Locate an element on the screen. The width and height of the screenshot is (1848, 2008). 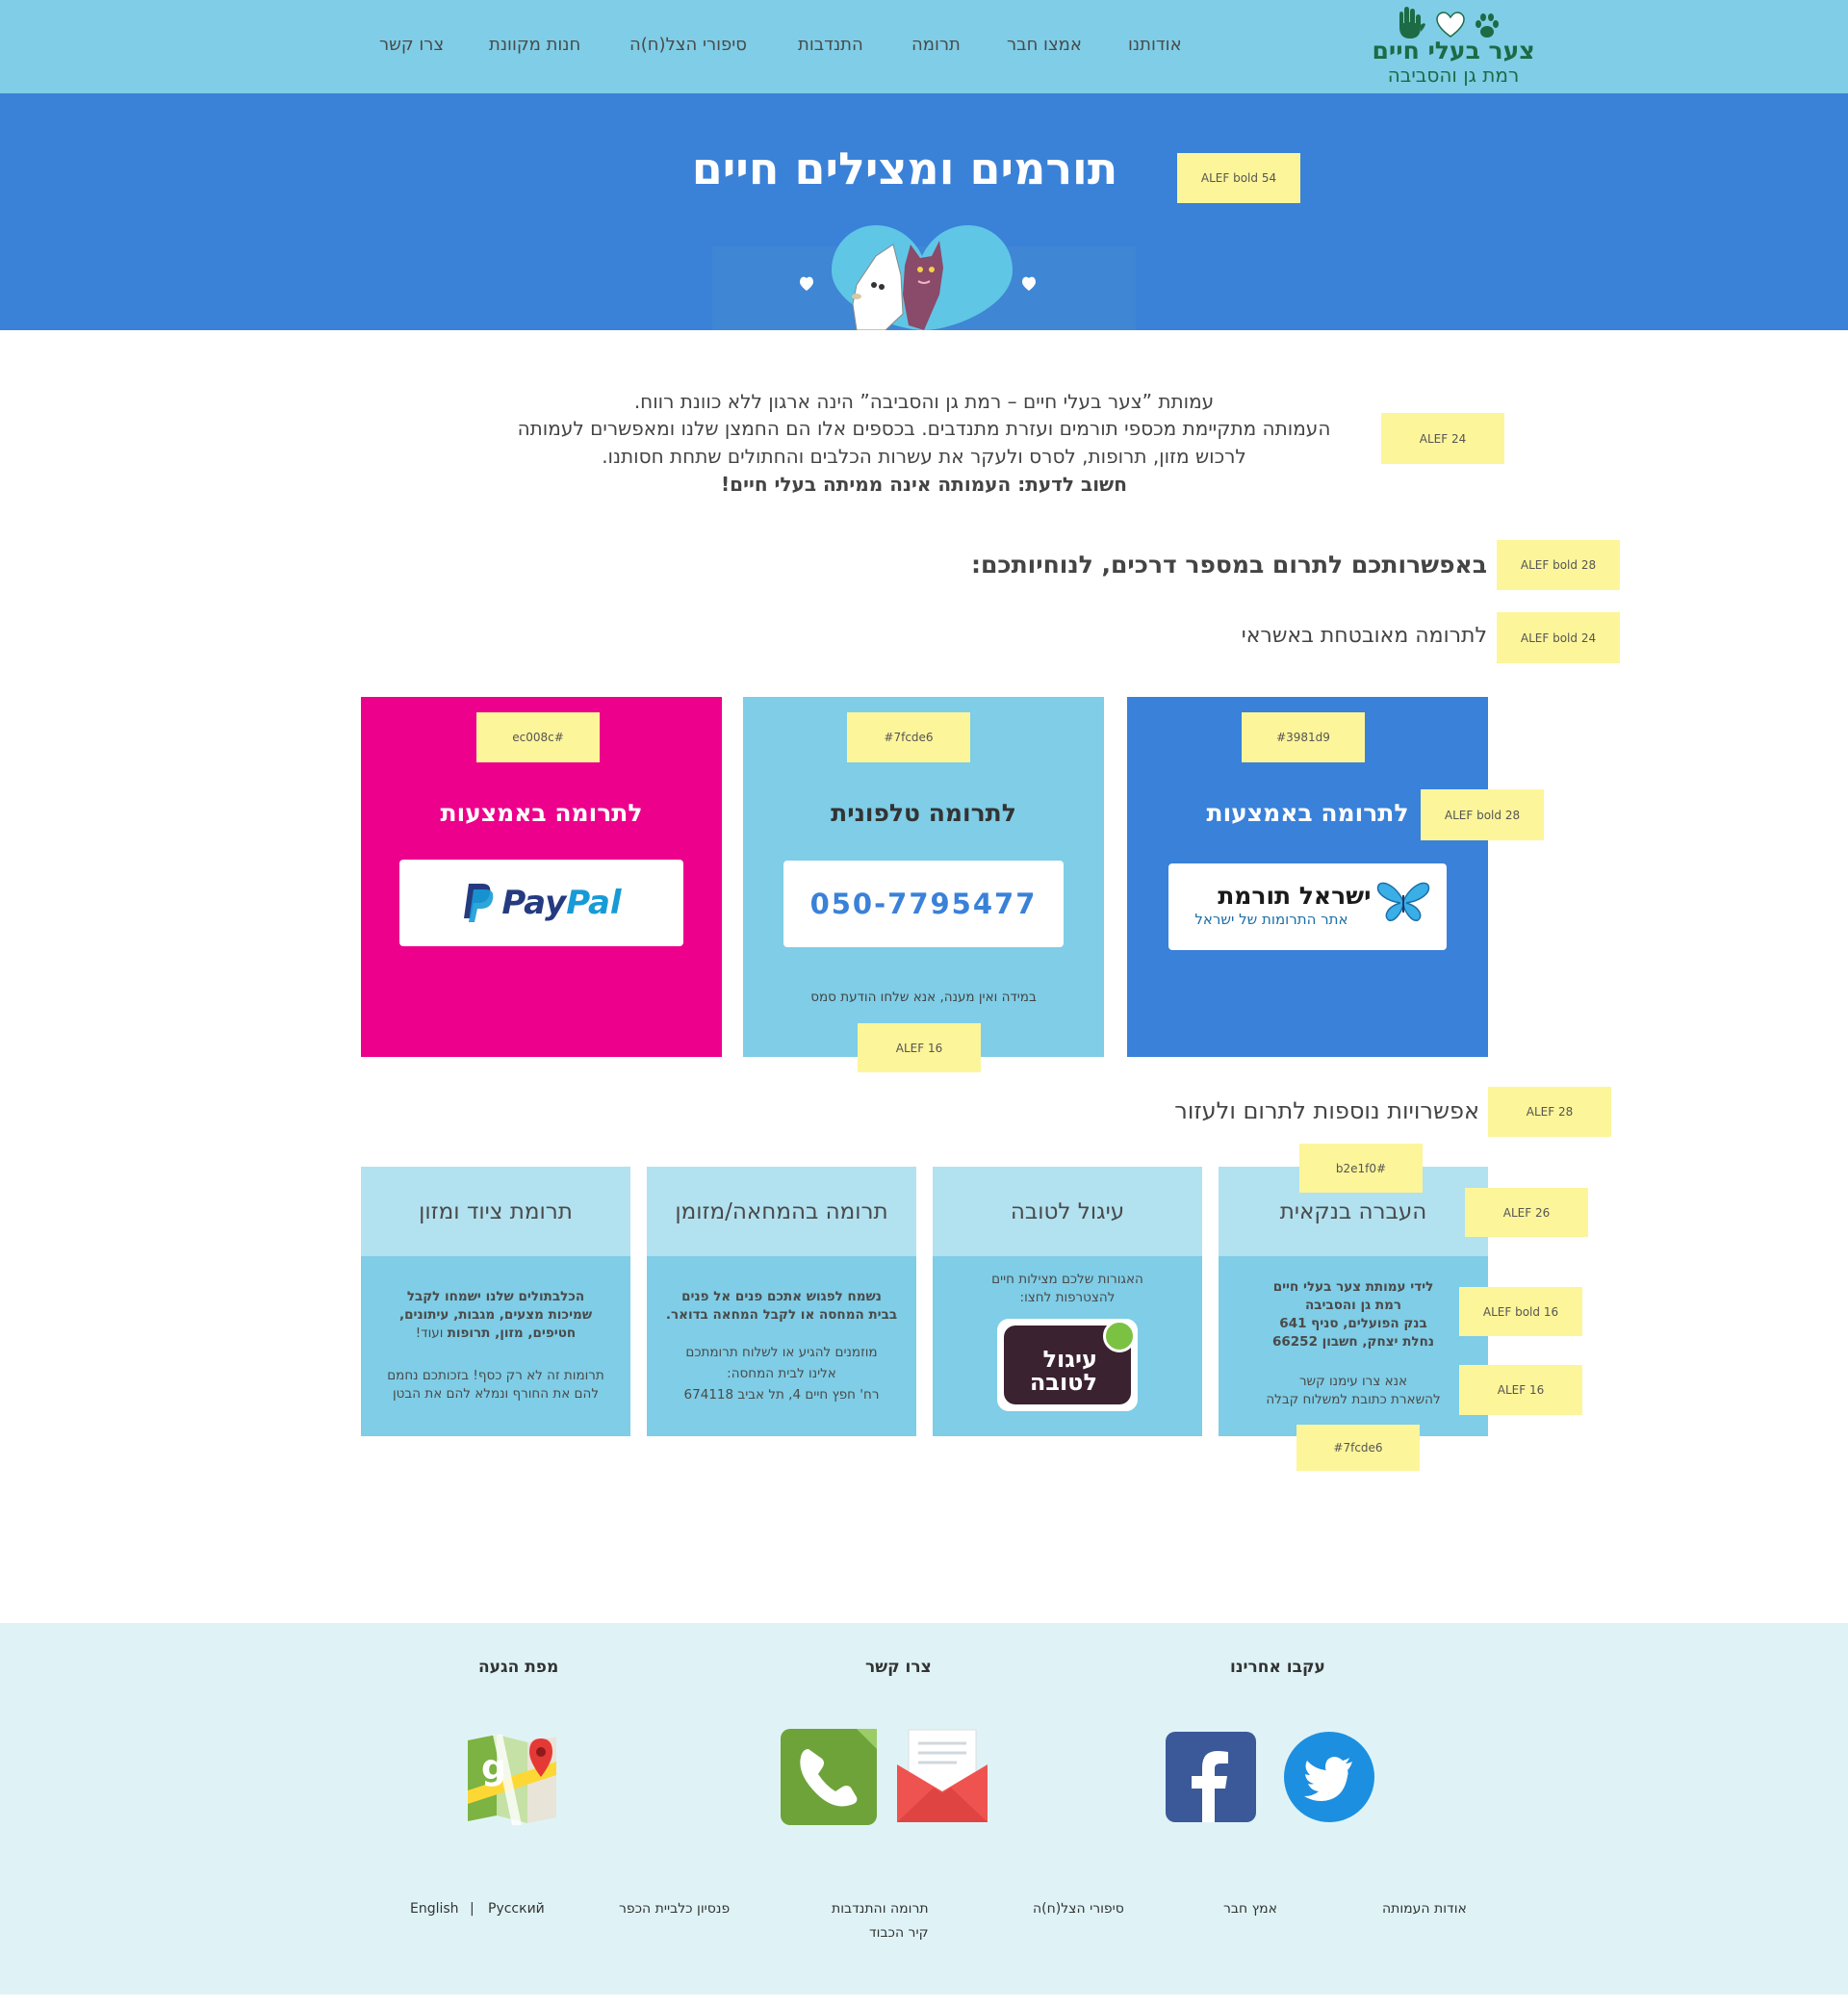
green-dot-icon is located at coordinates (1119, 1336).